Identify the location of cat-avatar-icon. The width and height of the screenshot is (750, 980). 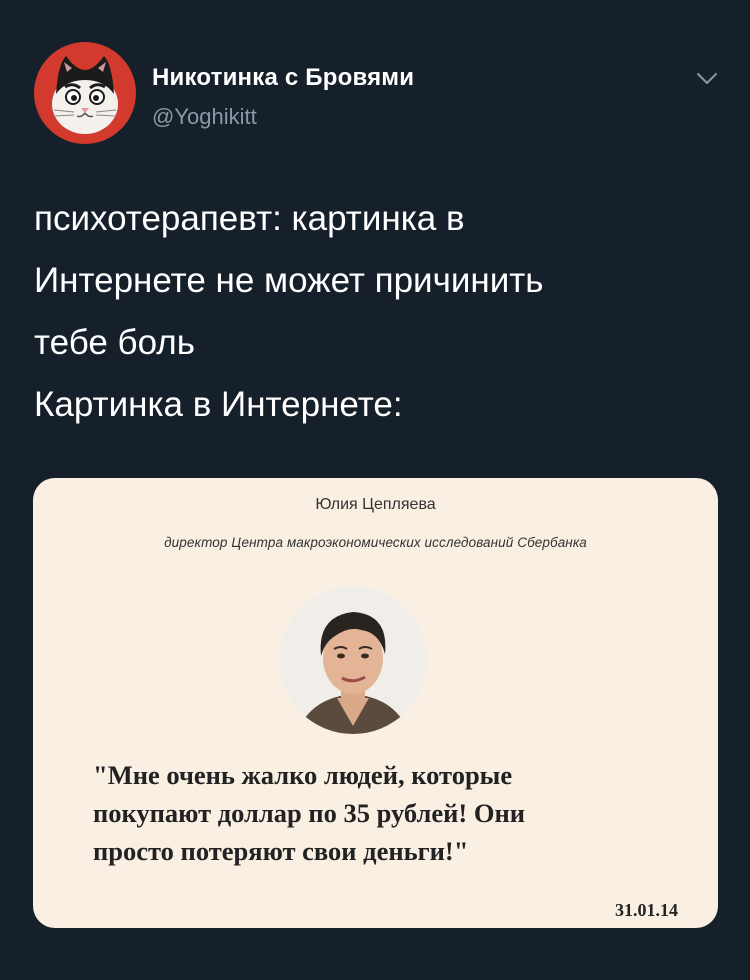
(85, 93).